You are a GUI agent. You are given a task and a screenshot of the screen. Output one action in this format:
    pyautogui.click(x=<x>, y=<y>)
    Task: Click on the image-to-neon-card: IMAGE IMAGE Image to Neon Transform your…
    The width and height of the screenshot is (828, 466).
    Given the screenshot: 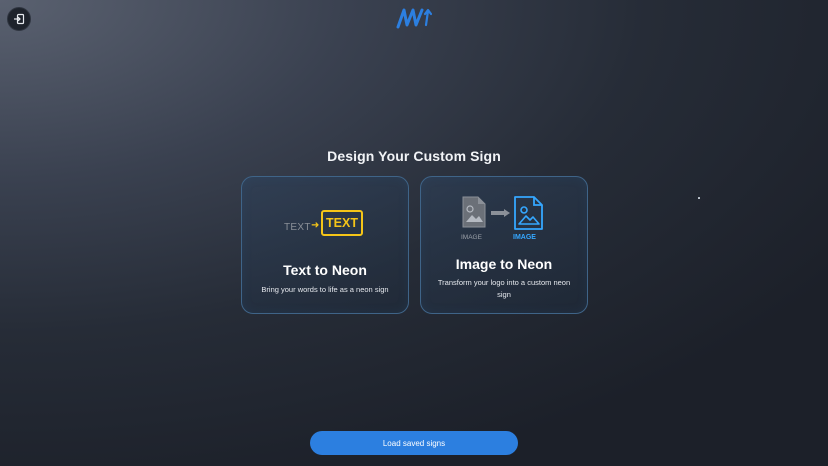 What is the action you would take?
    pyautogui.click(x=504, y=245)
    